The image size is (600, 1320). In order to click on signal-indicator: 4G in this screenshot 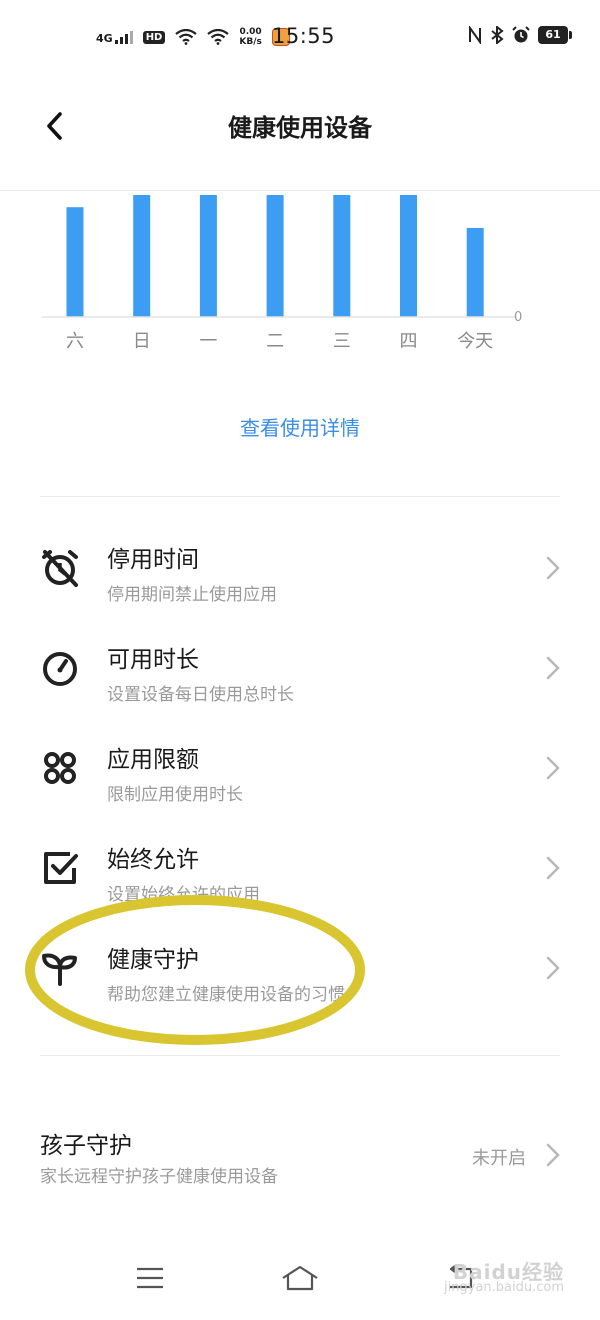, I will do `click(114, 37)`.